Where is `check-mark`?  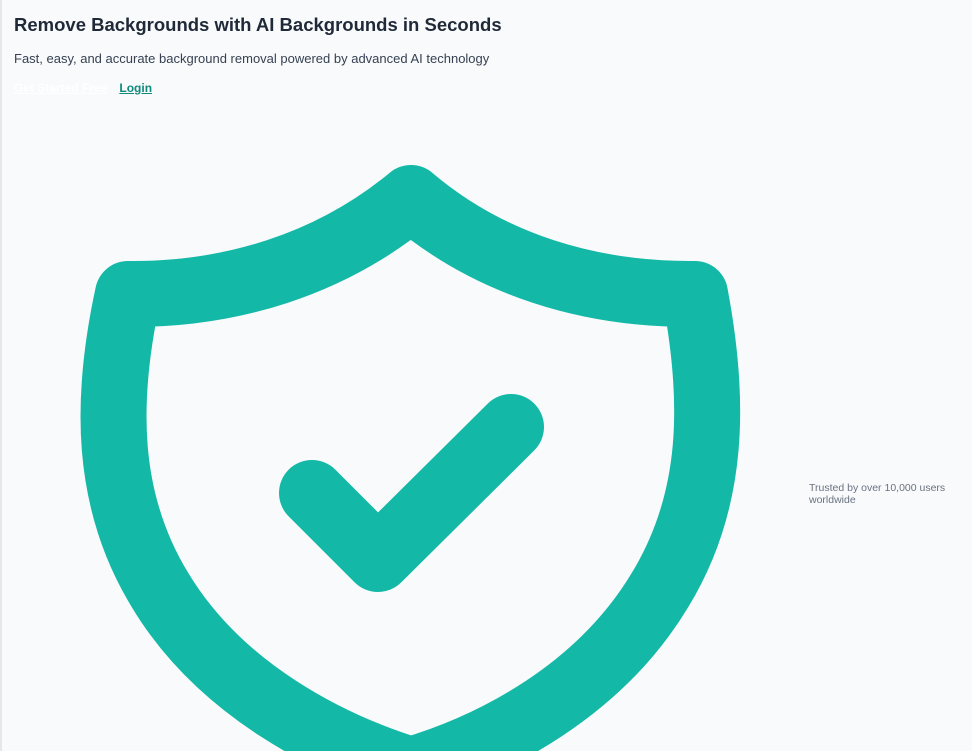 check-mark is located at coordinates (411, 493).